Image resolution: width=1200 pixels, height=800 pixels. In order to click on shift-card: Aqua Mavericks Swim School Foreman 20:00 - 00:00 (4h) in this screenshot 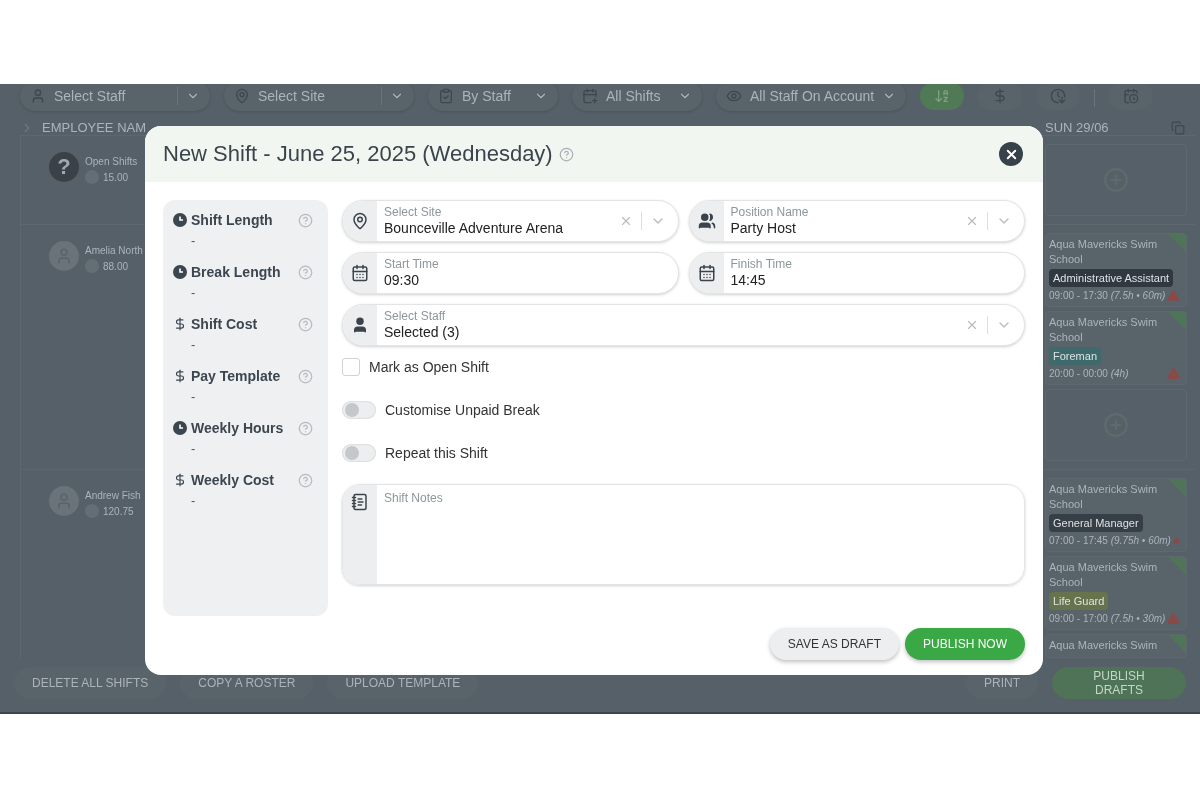, I will do `click(1116, 348)`.